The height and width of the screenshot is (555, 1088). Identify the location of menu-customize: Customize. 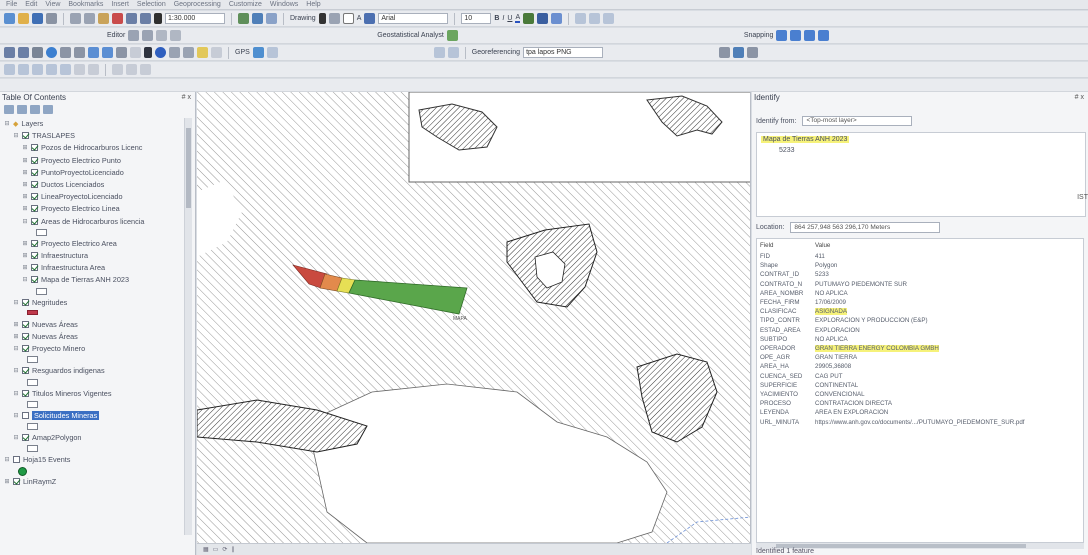
(245, 4).